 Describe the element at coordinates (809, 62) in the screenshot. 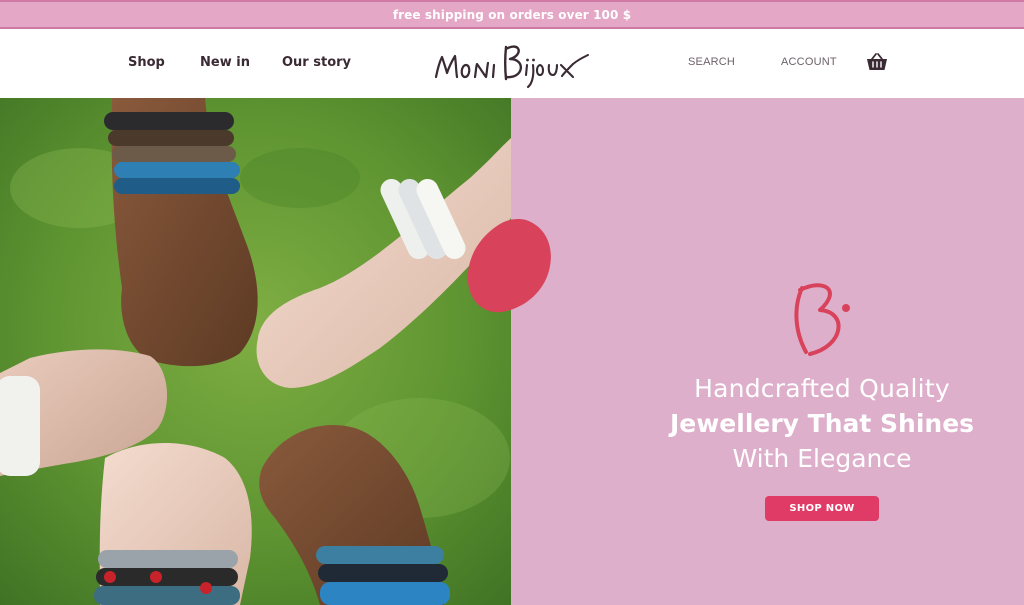

I see `account-link: ACCOUNT` at that location.